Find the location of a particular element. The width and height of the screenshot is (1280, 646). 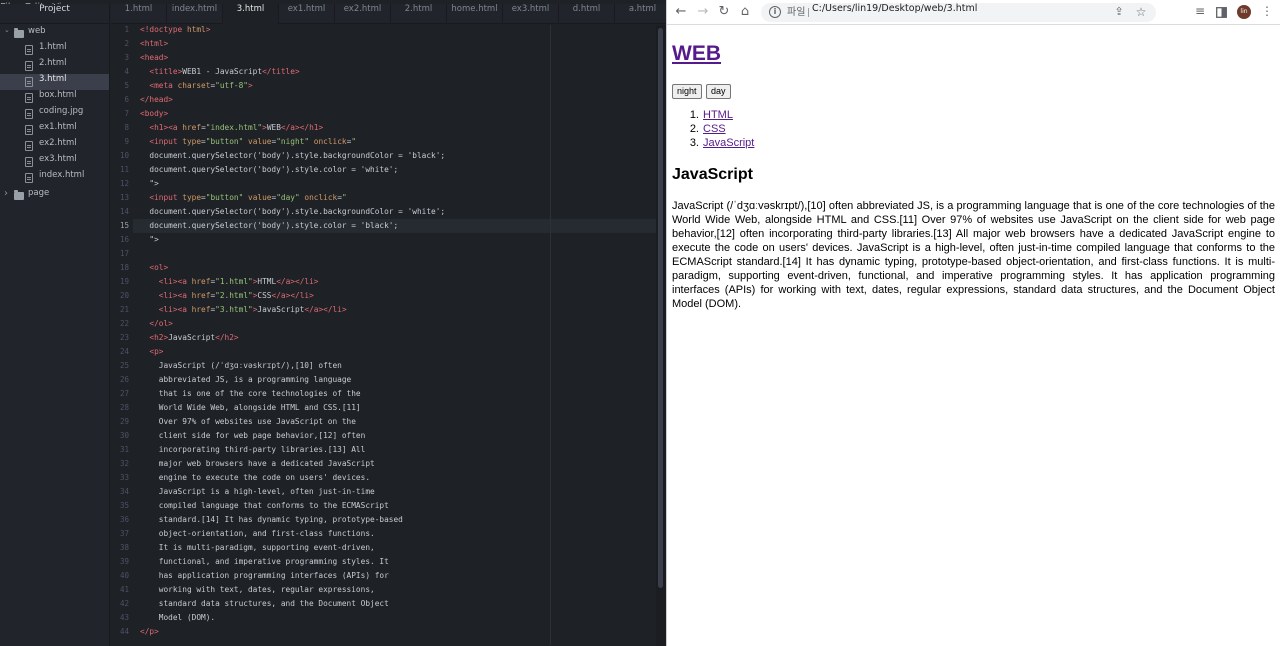

code-line: <body> is located at coordinates (154, 113).